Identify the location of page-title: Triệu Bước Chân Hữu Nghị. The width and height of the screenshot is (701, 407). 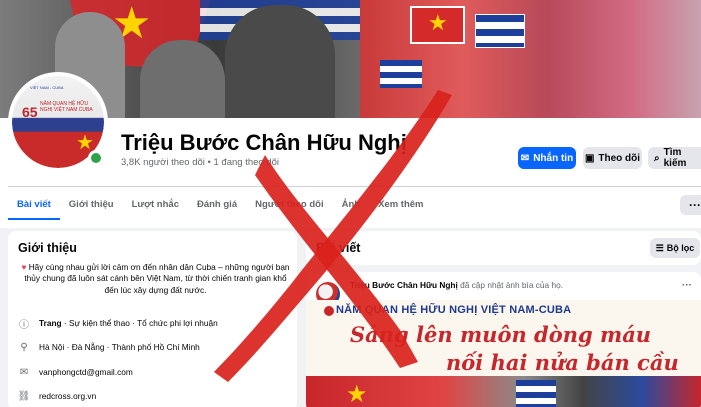
(264, 142).